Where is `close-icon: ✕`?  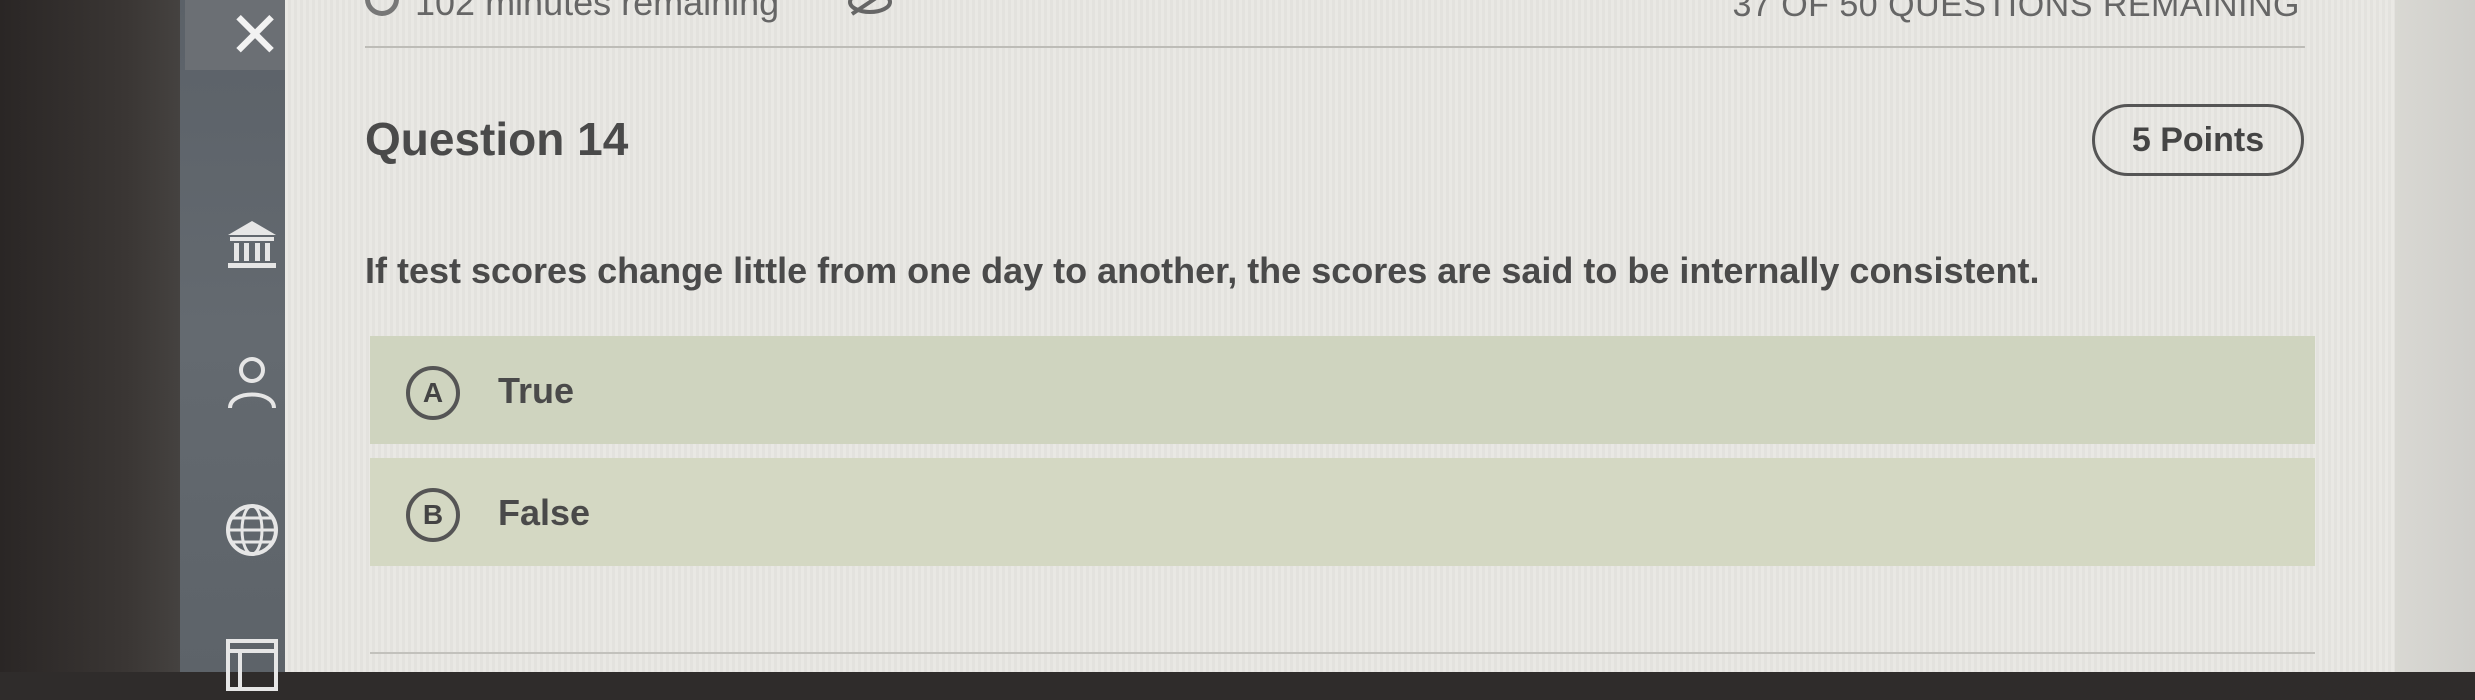 close-icon: ✕ is located at coordinates (255, 35).